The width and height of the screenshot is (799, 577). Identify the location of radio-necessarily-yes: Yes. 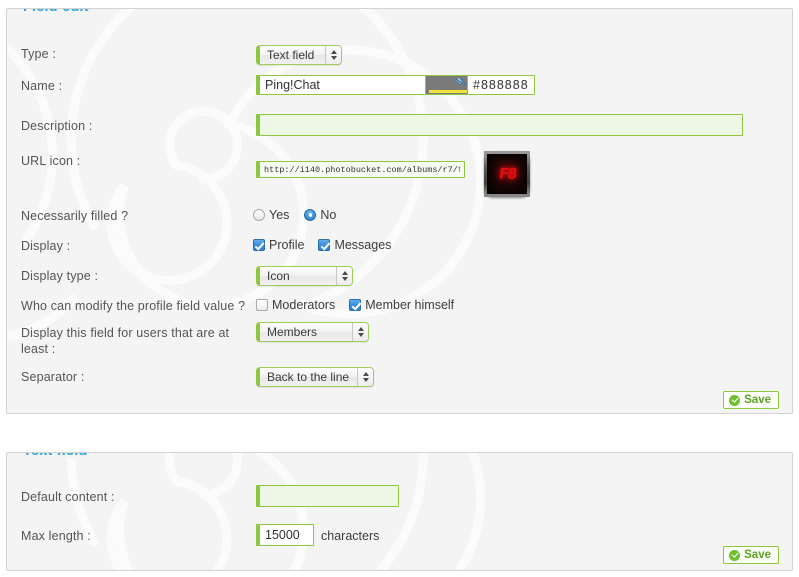
(271, 215).